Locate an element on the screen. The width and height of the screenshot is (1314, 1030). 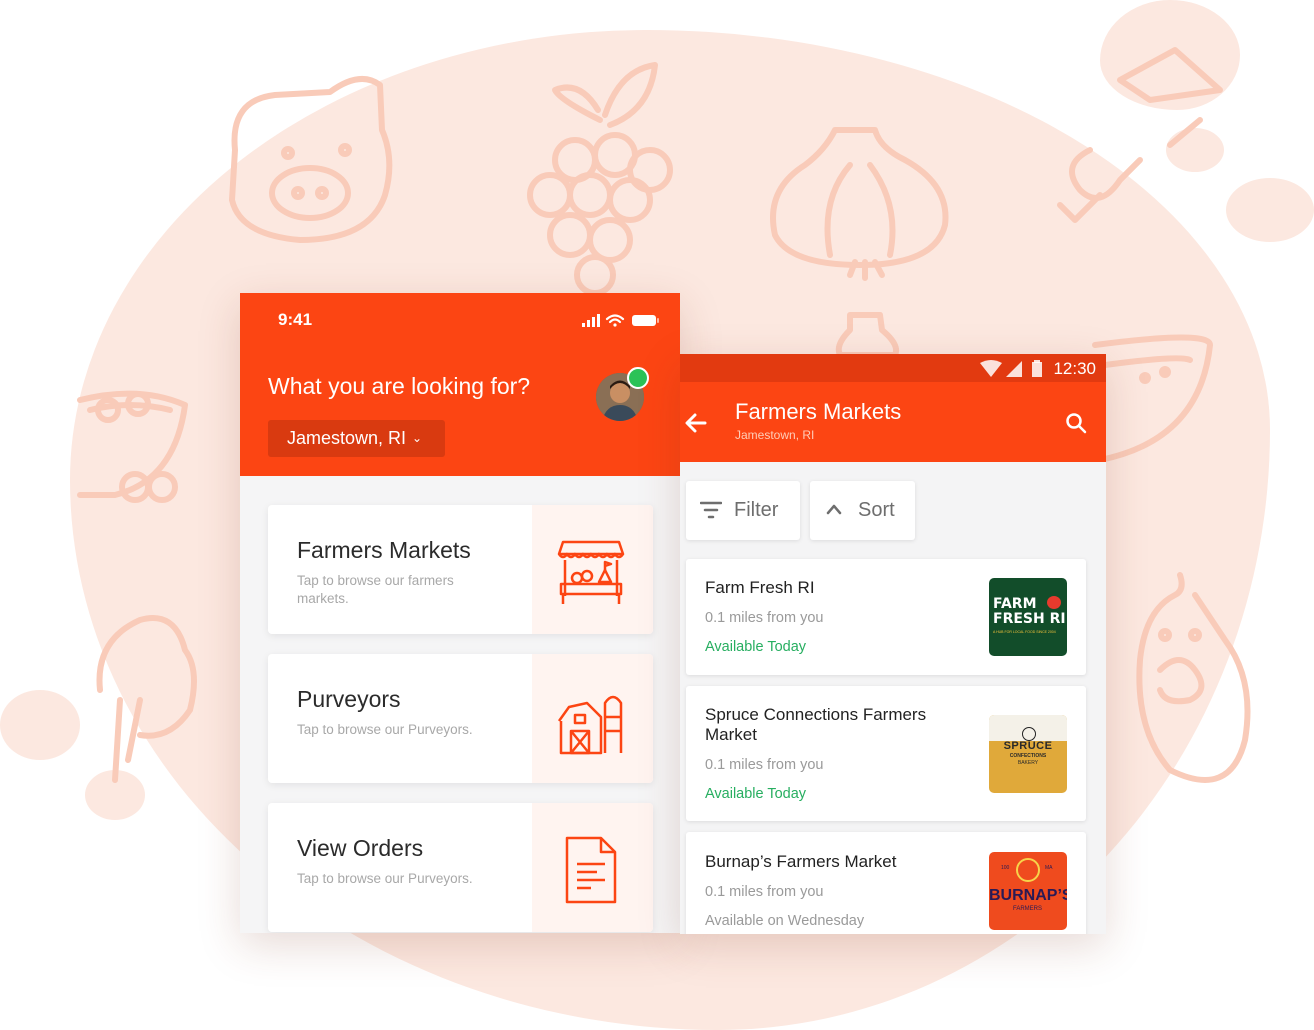
location-dropdown: Jamestown, RI ⌄ is located at coordinates (356, 438).